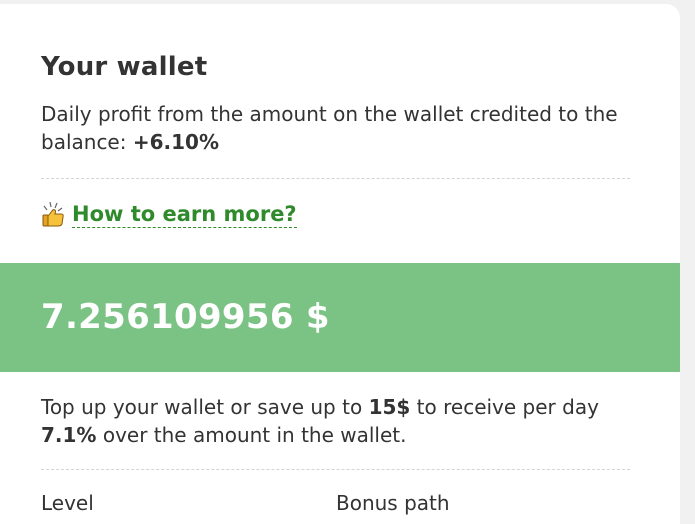 Image resolution: width=695 pixels, height=524 pixels. Describe the element at coordinates (124, 67) in the screenshot. I see `wallet-title: Your wallet` at that location.